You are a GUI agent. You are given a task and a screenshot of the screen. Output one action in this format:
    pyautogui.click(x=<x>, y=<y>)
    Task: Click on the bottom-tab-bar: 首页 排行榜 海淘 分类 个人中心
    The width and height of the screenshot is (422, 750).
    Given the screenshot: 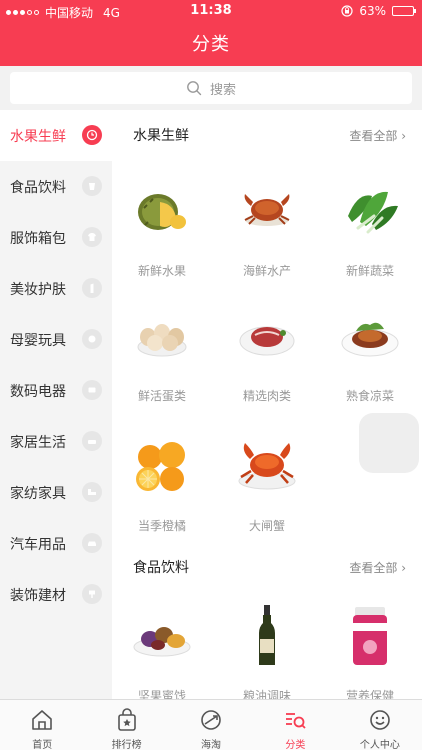 What is the action you would take?
    pyautogui.click(x=211, y=724)
    